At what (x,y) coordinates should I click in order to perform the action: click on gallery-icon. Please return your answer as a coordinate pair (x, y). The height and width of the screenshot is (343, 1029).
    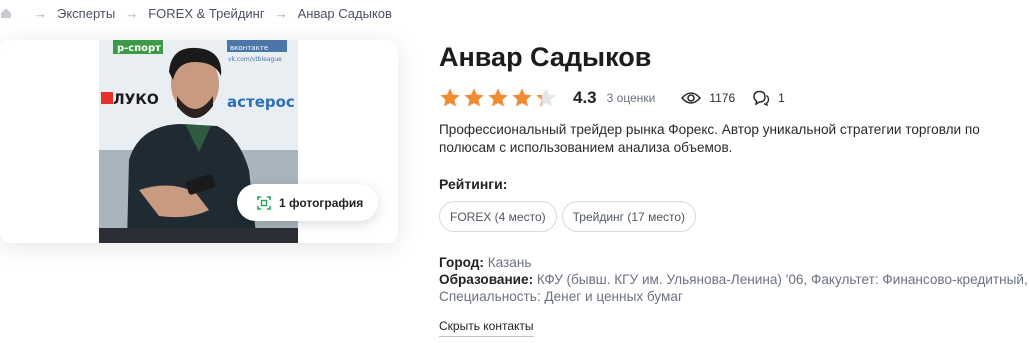
    Looking at the image, I should click on (264, 202).